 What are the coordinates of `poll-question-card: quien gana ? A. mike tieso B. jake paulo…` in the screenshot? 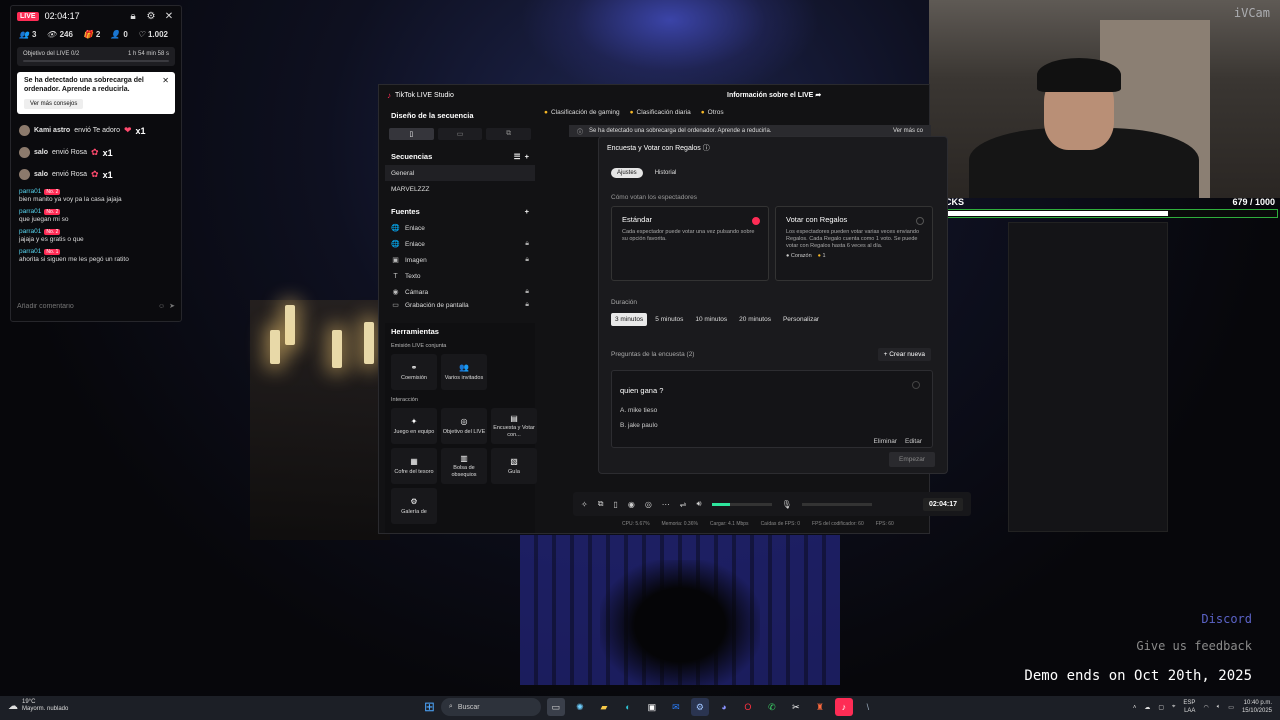 It's located at (772, 409).